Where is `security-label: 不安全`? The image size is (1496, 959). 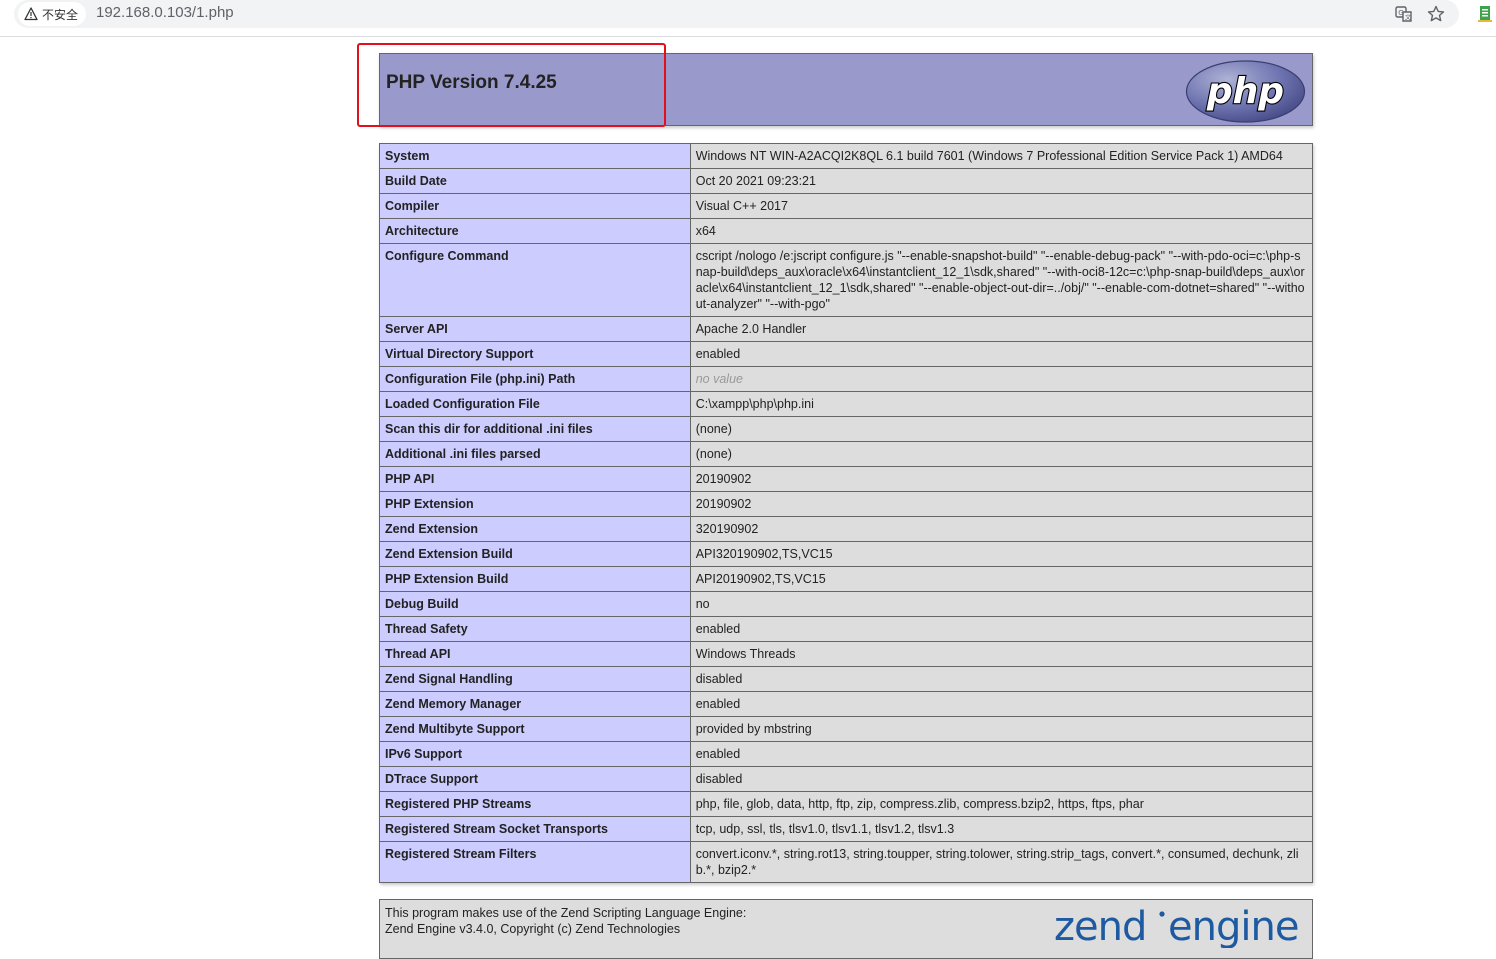
security-label: 不安全 is located at coordinates (60, 14).